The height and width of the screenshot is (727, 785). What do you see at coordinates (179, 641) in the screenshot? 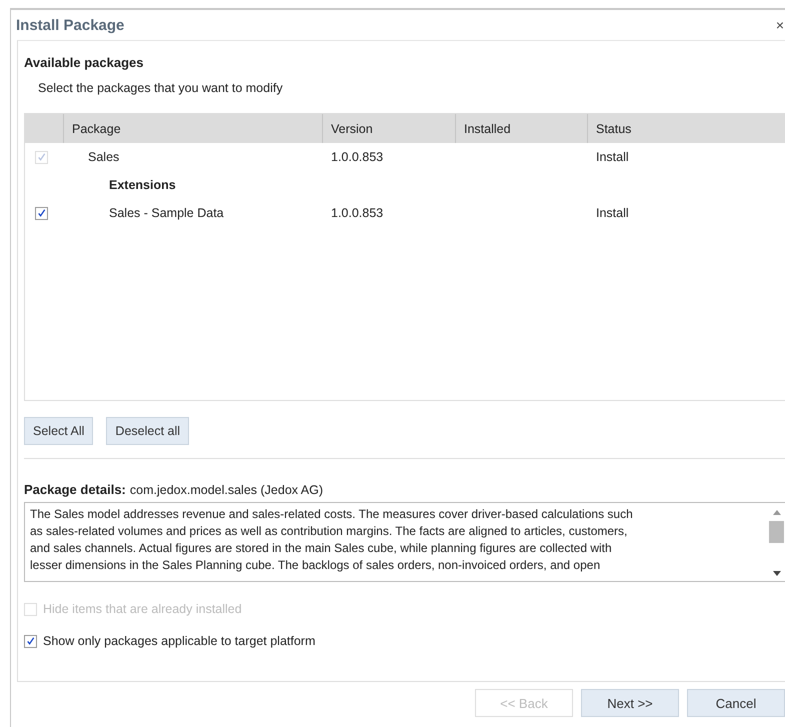
I see `option-label: Show only packages applicable to target platform` at bounding box center [179, 641].